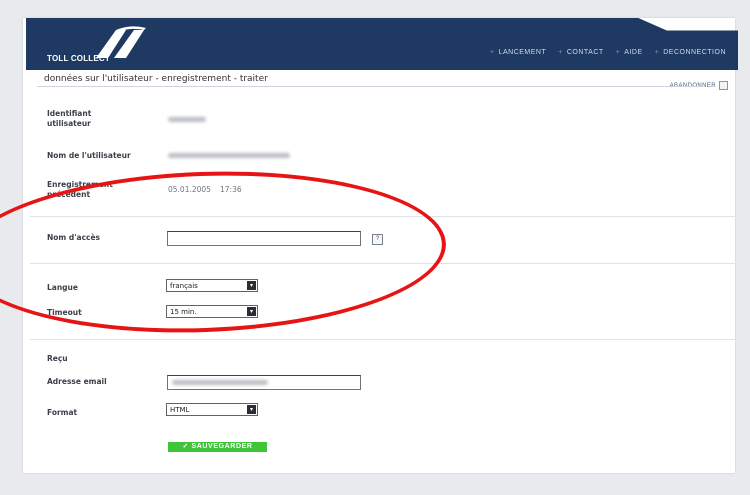  What do you see at coordinates (57, 358) in the screenshot?
I see `recu-label: Reçu` at bounding box center [57, 358].